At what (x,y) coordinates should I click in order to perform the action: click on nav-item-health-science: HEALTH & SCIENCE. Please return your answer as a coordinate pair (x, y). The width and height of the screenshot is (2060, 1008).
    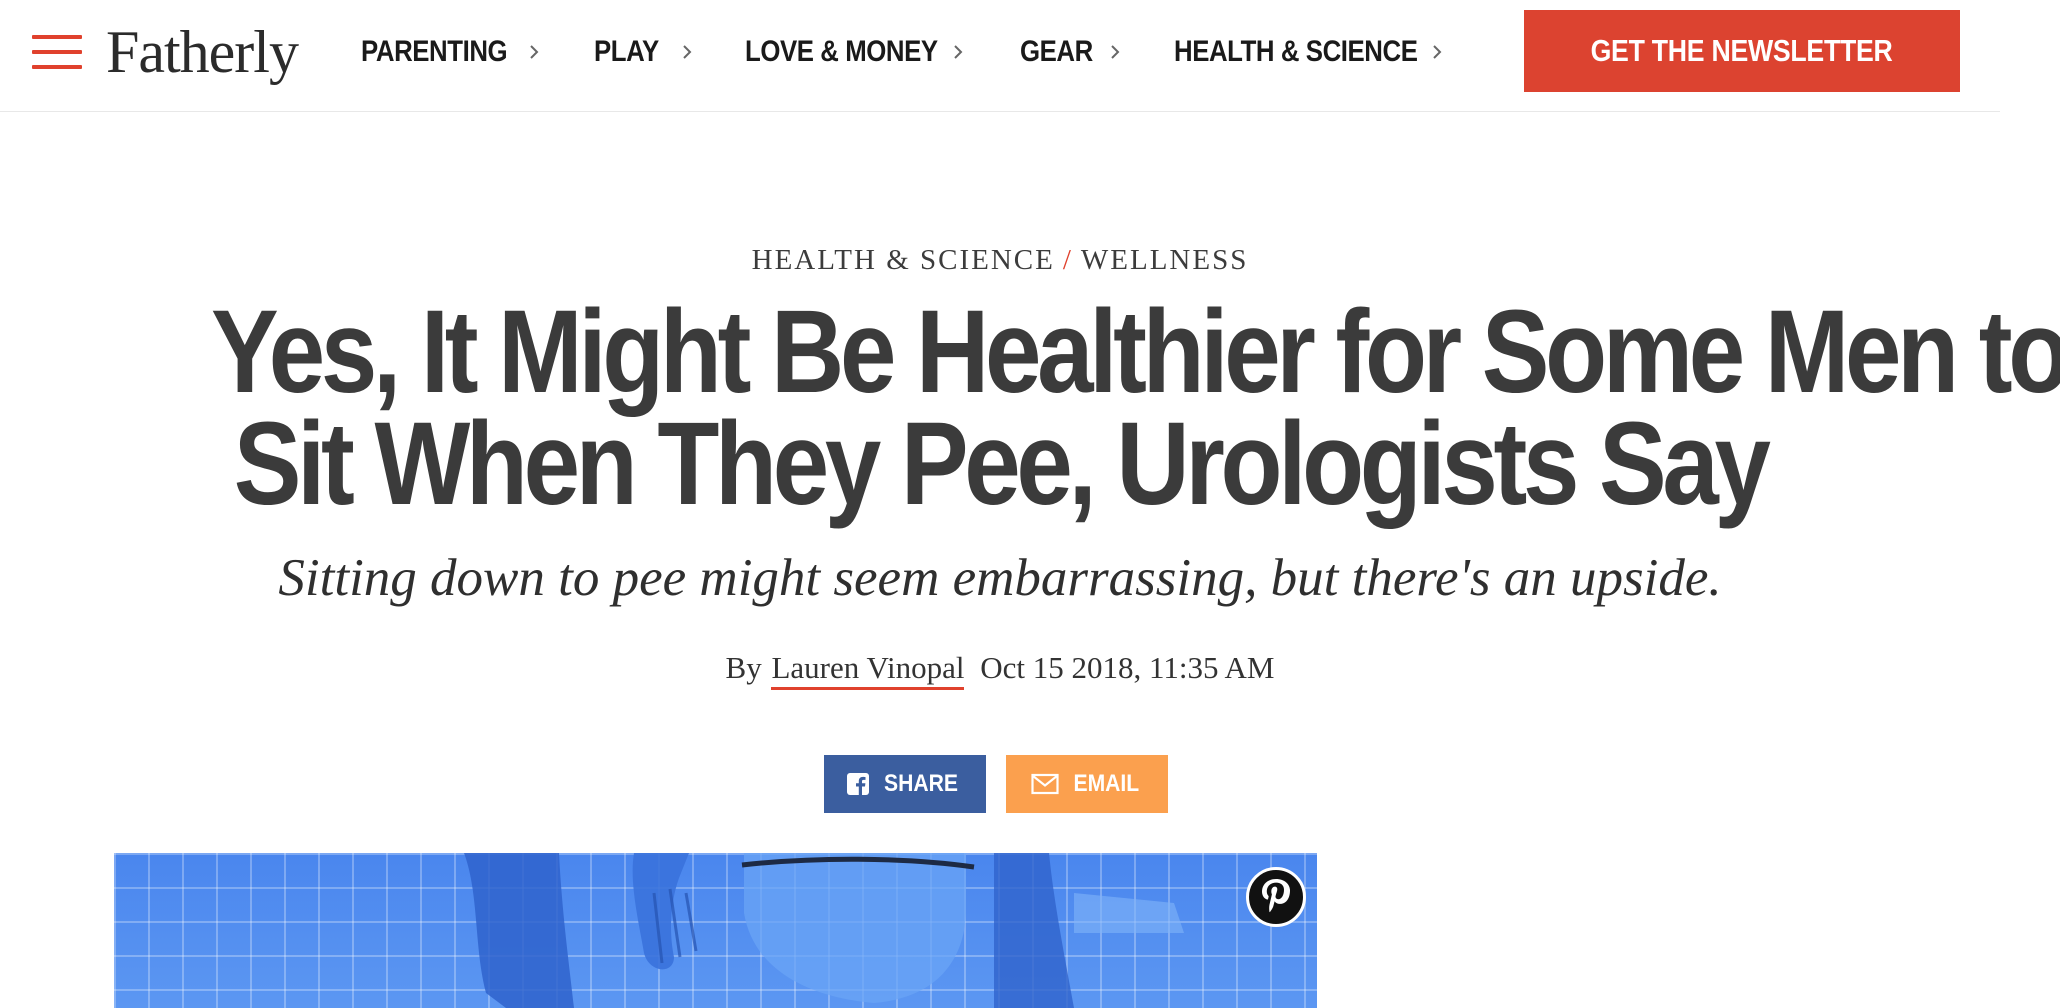
    Looking at the image, I should click on (1315, 52).